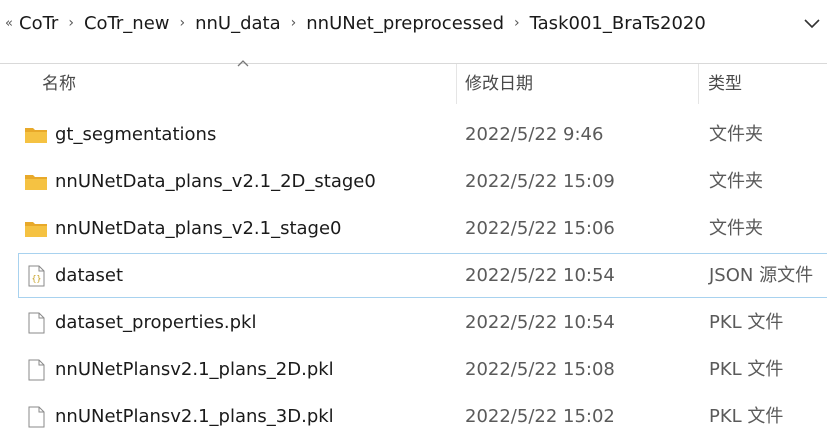 The image size is (827, 442). I want to click on column-header-row: 名称 修改日期 类型, so click(413, 82).